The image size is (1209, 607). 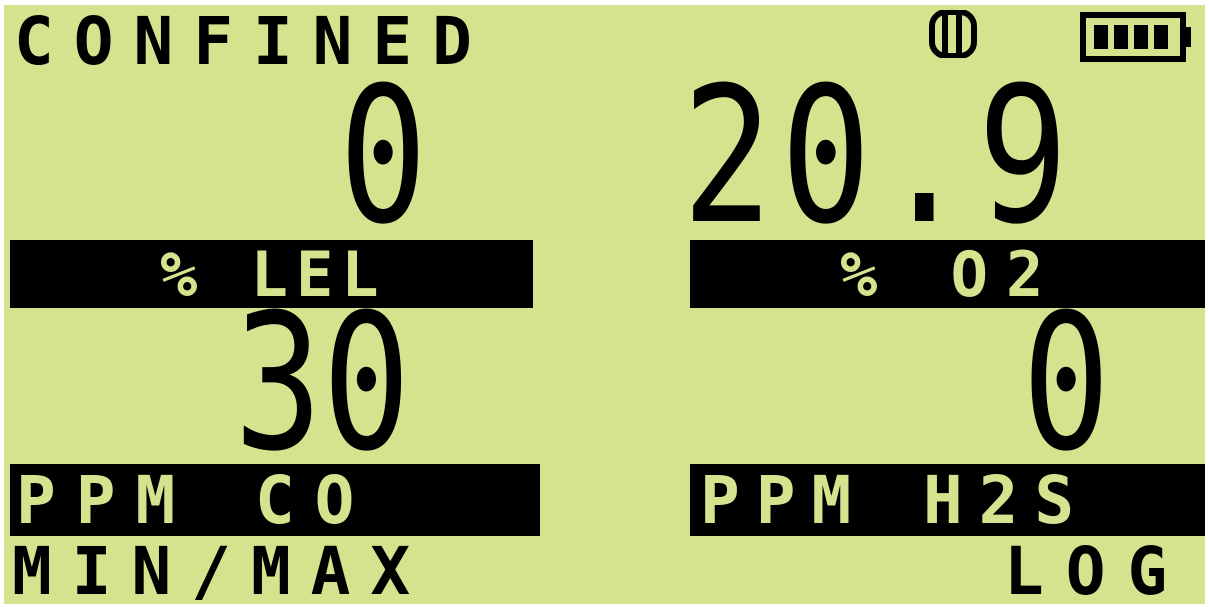 I want to click on h2s-unit-label: PPM H2S, so click(x=895, y=500).